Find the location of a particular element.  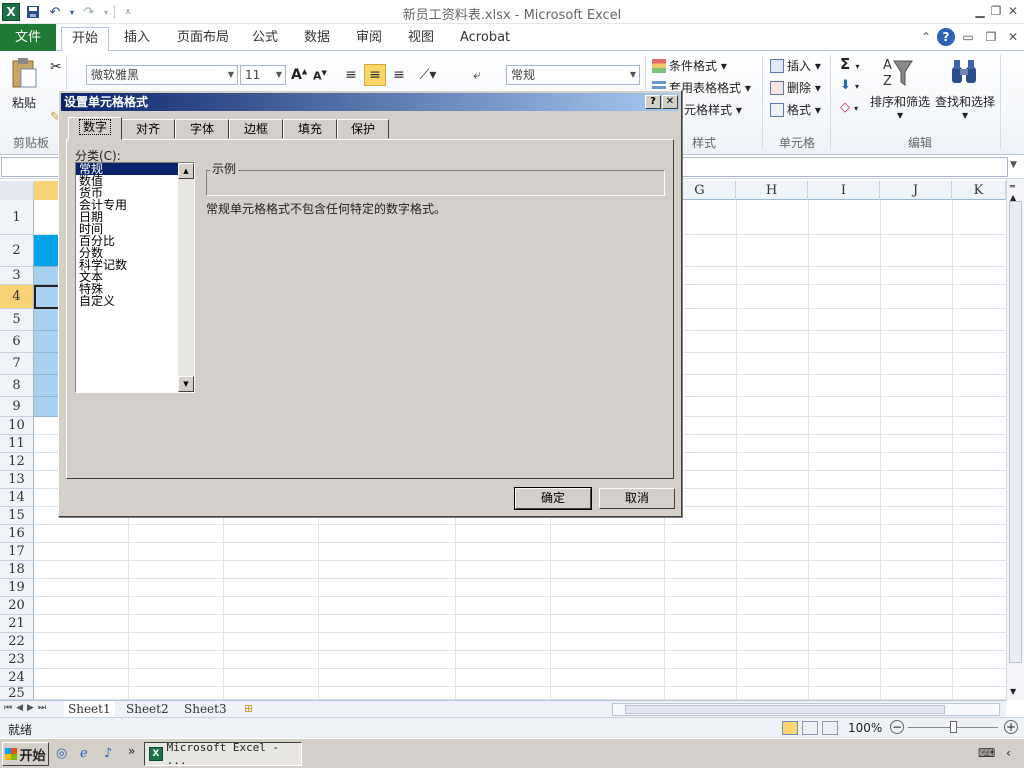

row-header: 3 is located at coordinates (17, 276).